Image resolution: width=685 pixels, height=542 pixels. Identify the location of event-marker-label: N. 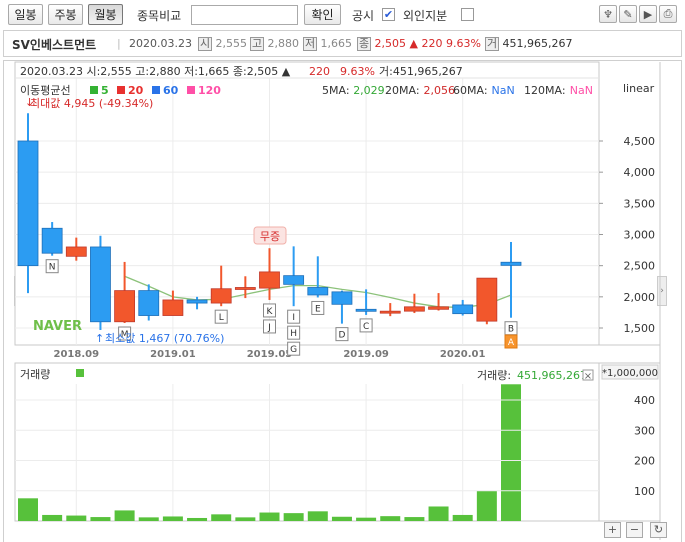
(52, 268).